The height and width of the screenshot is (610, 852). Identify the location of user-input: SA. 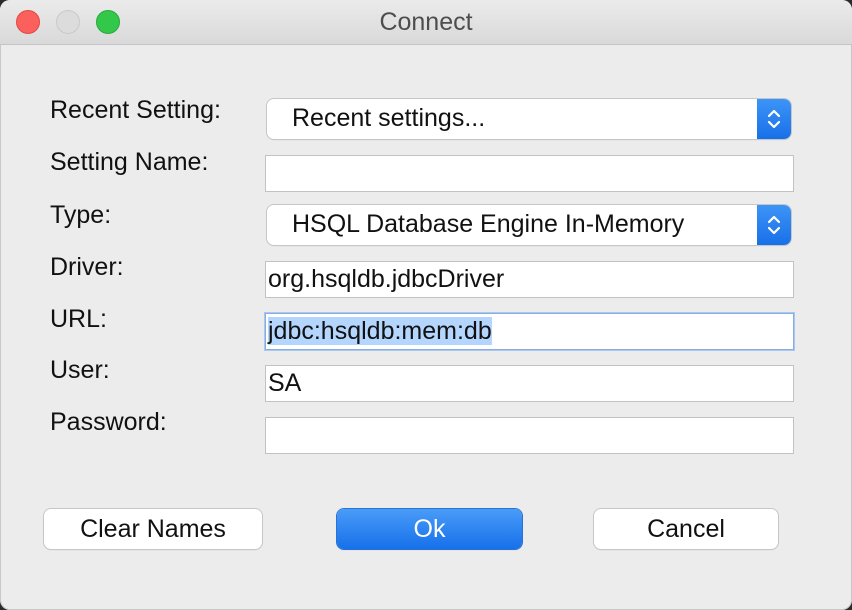
(529, 383).